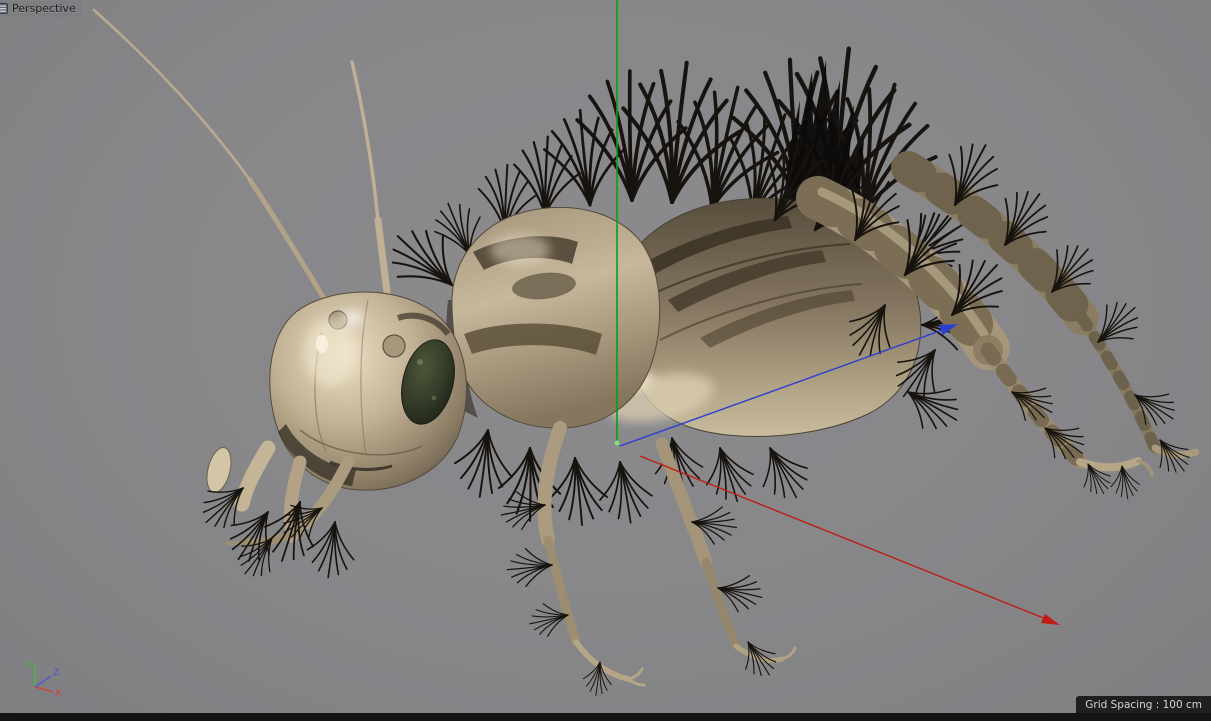  What do you see at coordinates (1050, 619) in the screenshot?
I see `manipulator-x-arrowhead` at bounding box center [1050, 619].